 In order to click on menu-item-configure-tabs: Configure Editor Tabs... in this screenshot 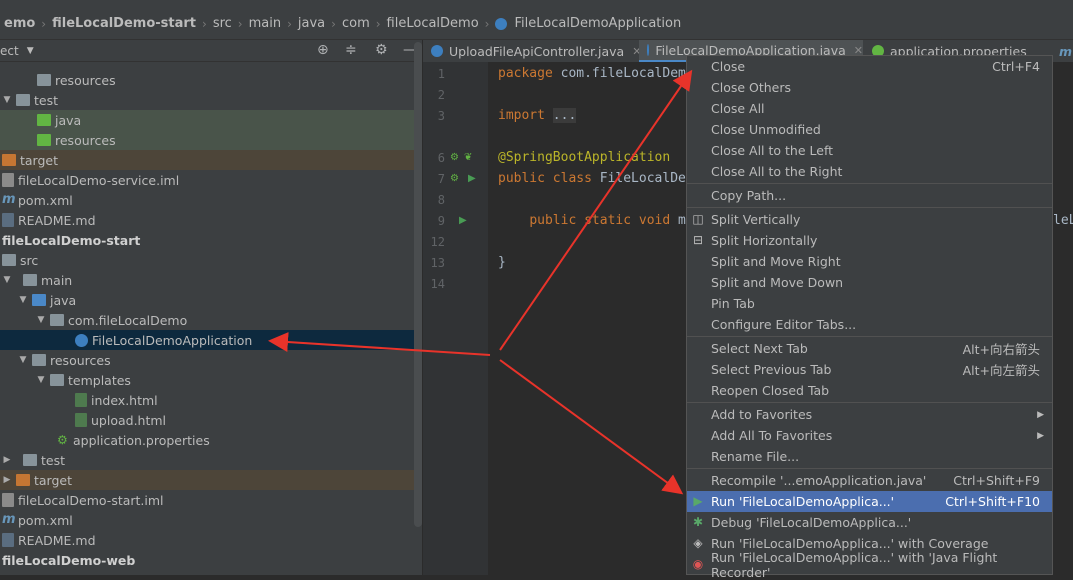, I will do `click(869, 324)`.